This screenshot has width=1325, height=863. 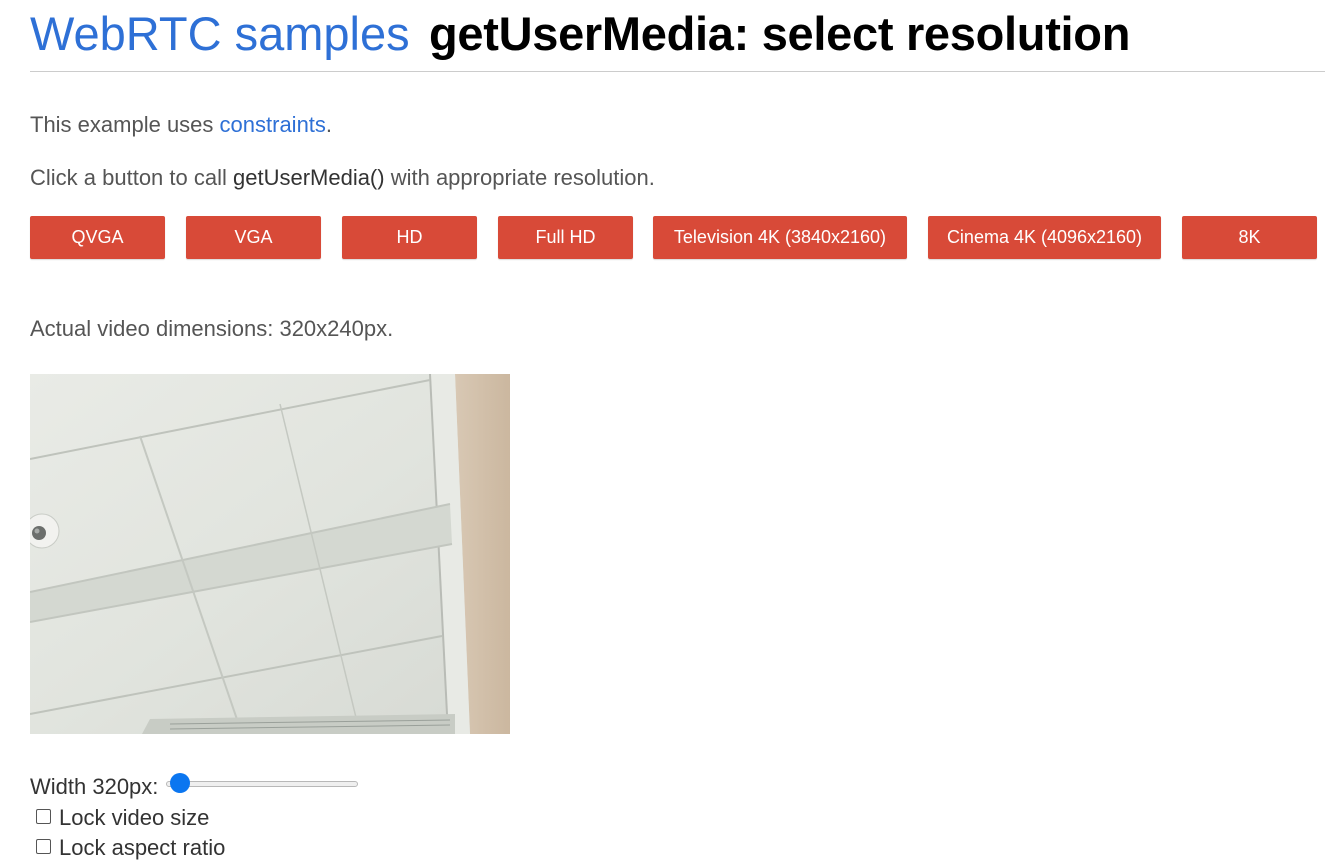 I want to click on intro-prefix: This example uses, so click(x=125, y=124).